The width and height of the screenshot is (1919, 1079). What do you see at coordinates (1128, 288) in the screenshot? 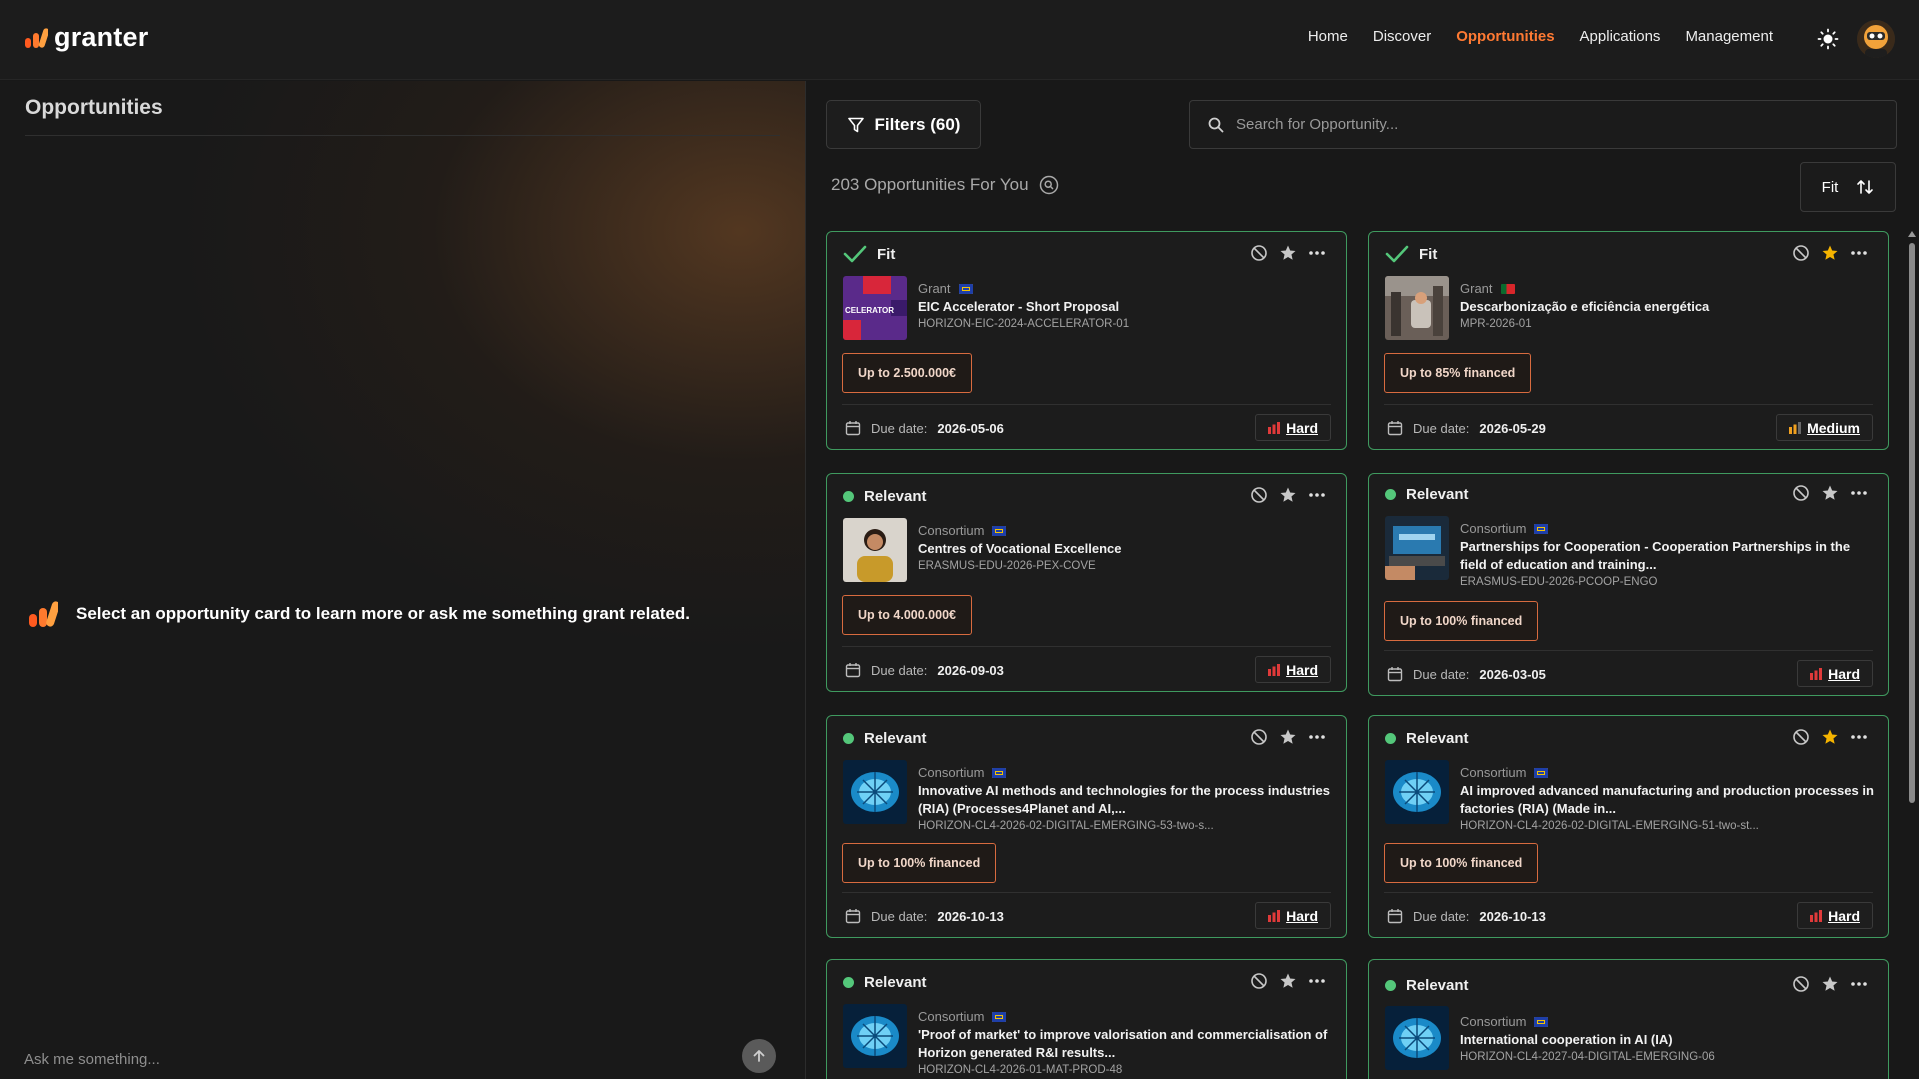
I see `type-row: Grant` at bounding box center [1128, 288].